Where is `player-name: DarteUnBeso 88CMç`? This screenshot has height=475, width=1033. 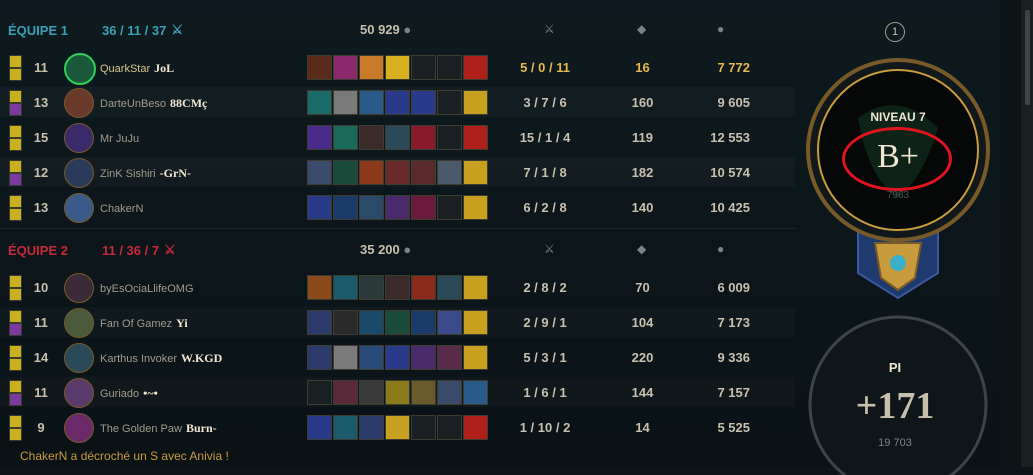
player-name: DarteUnBeso 88CMç is located at coordinates (153, 103).